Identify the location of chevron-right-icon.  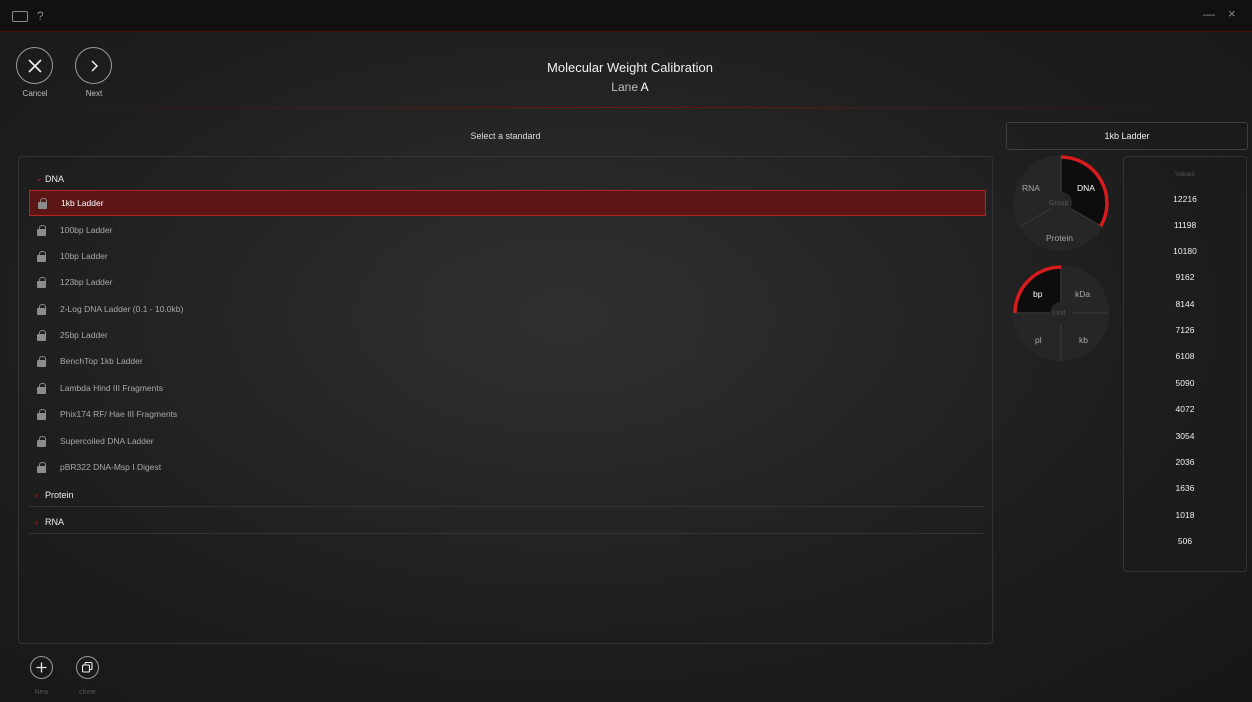
(94, 65).